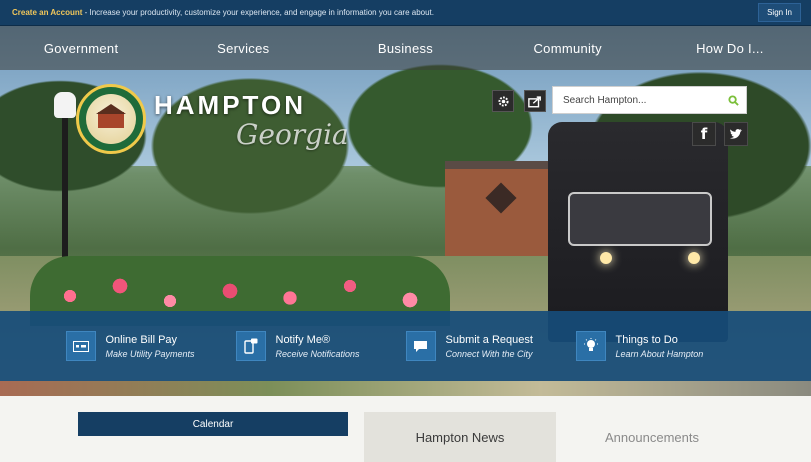 The width and height of the screenshot is (811, 462). What do you see at coordinates (420, 346) in the screenshot?
I see `request-icon` at bounding box center [420, 346].